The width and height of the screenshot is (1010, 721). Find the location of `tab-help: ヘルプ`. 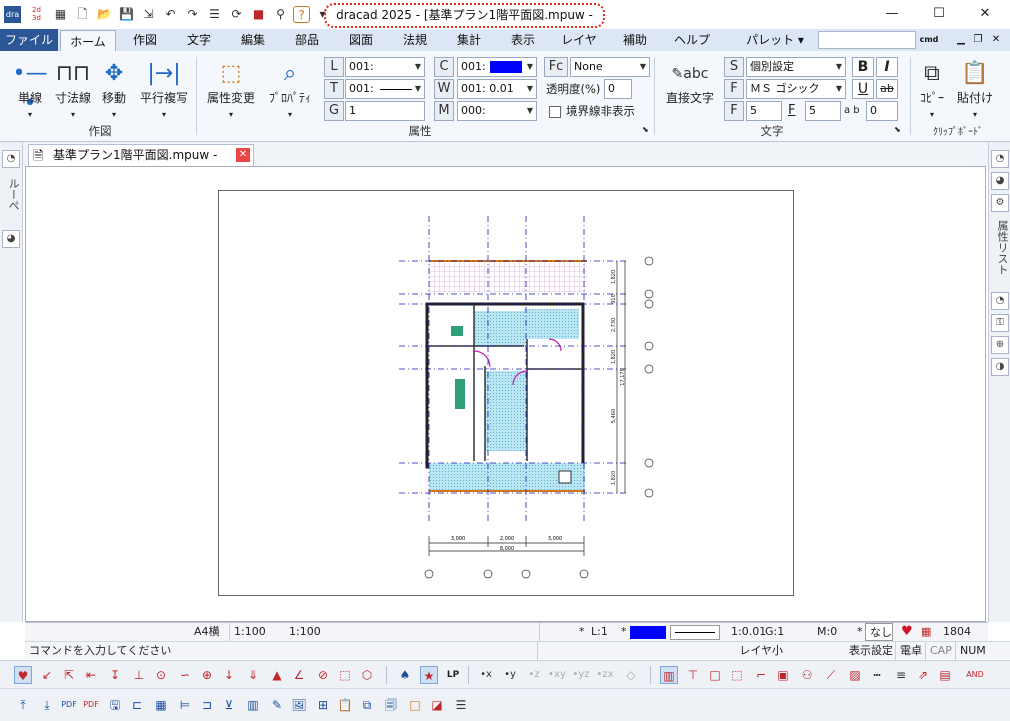

tab-help: ヘルプ is located at coordinates (692, 40).